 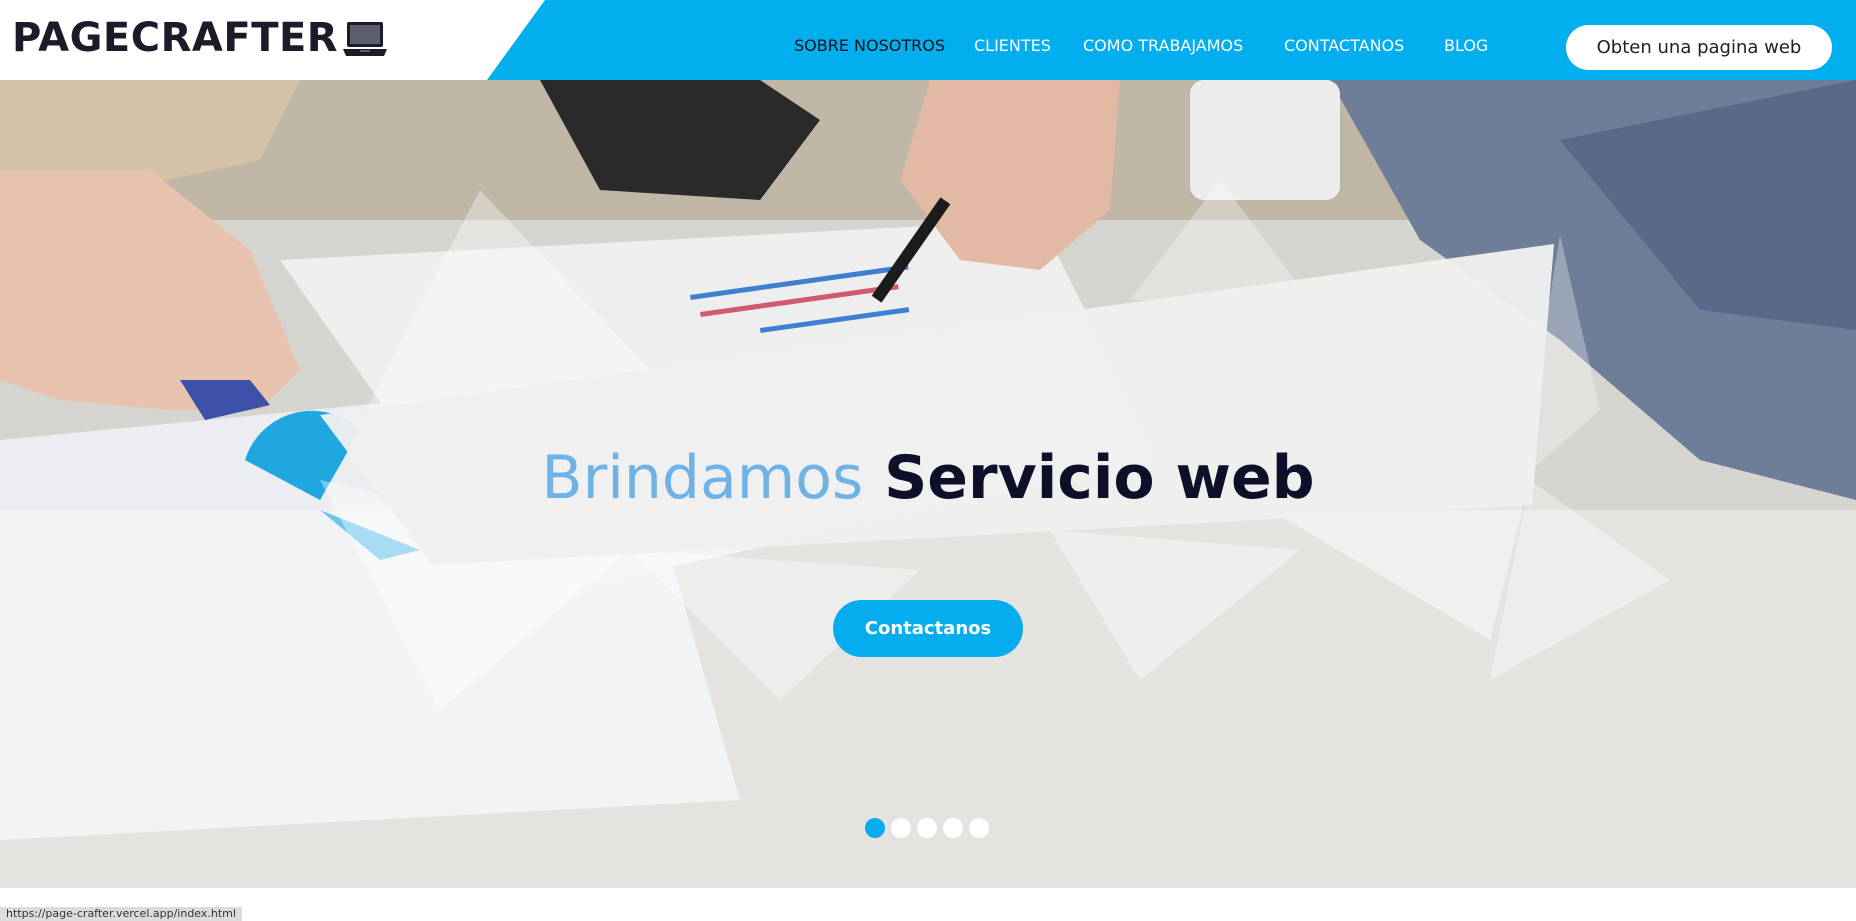 What do you see at coordinates (928, 628) in the screenshot?
I see `contact-button: Contactanos` at bounding box center [928, 628].